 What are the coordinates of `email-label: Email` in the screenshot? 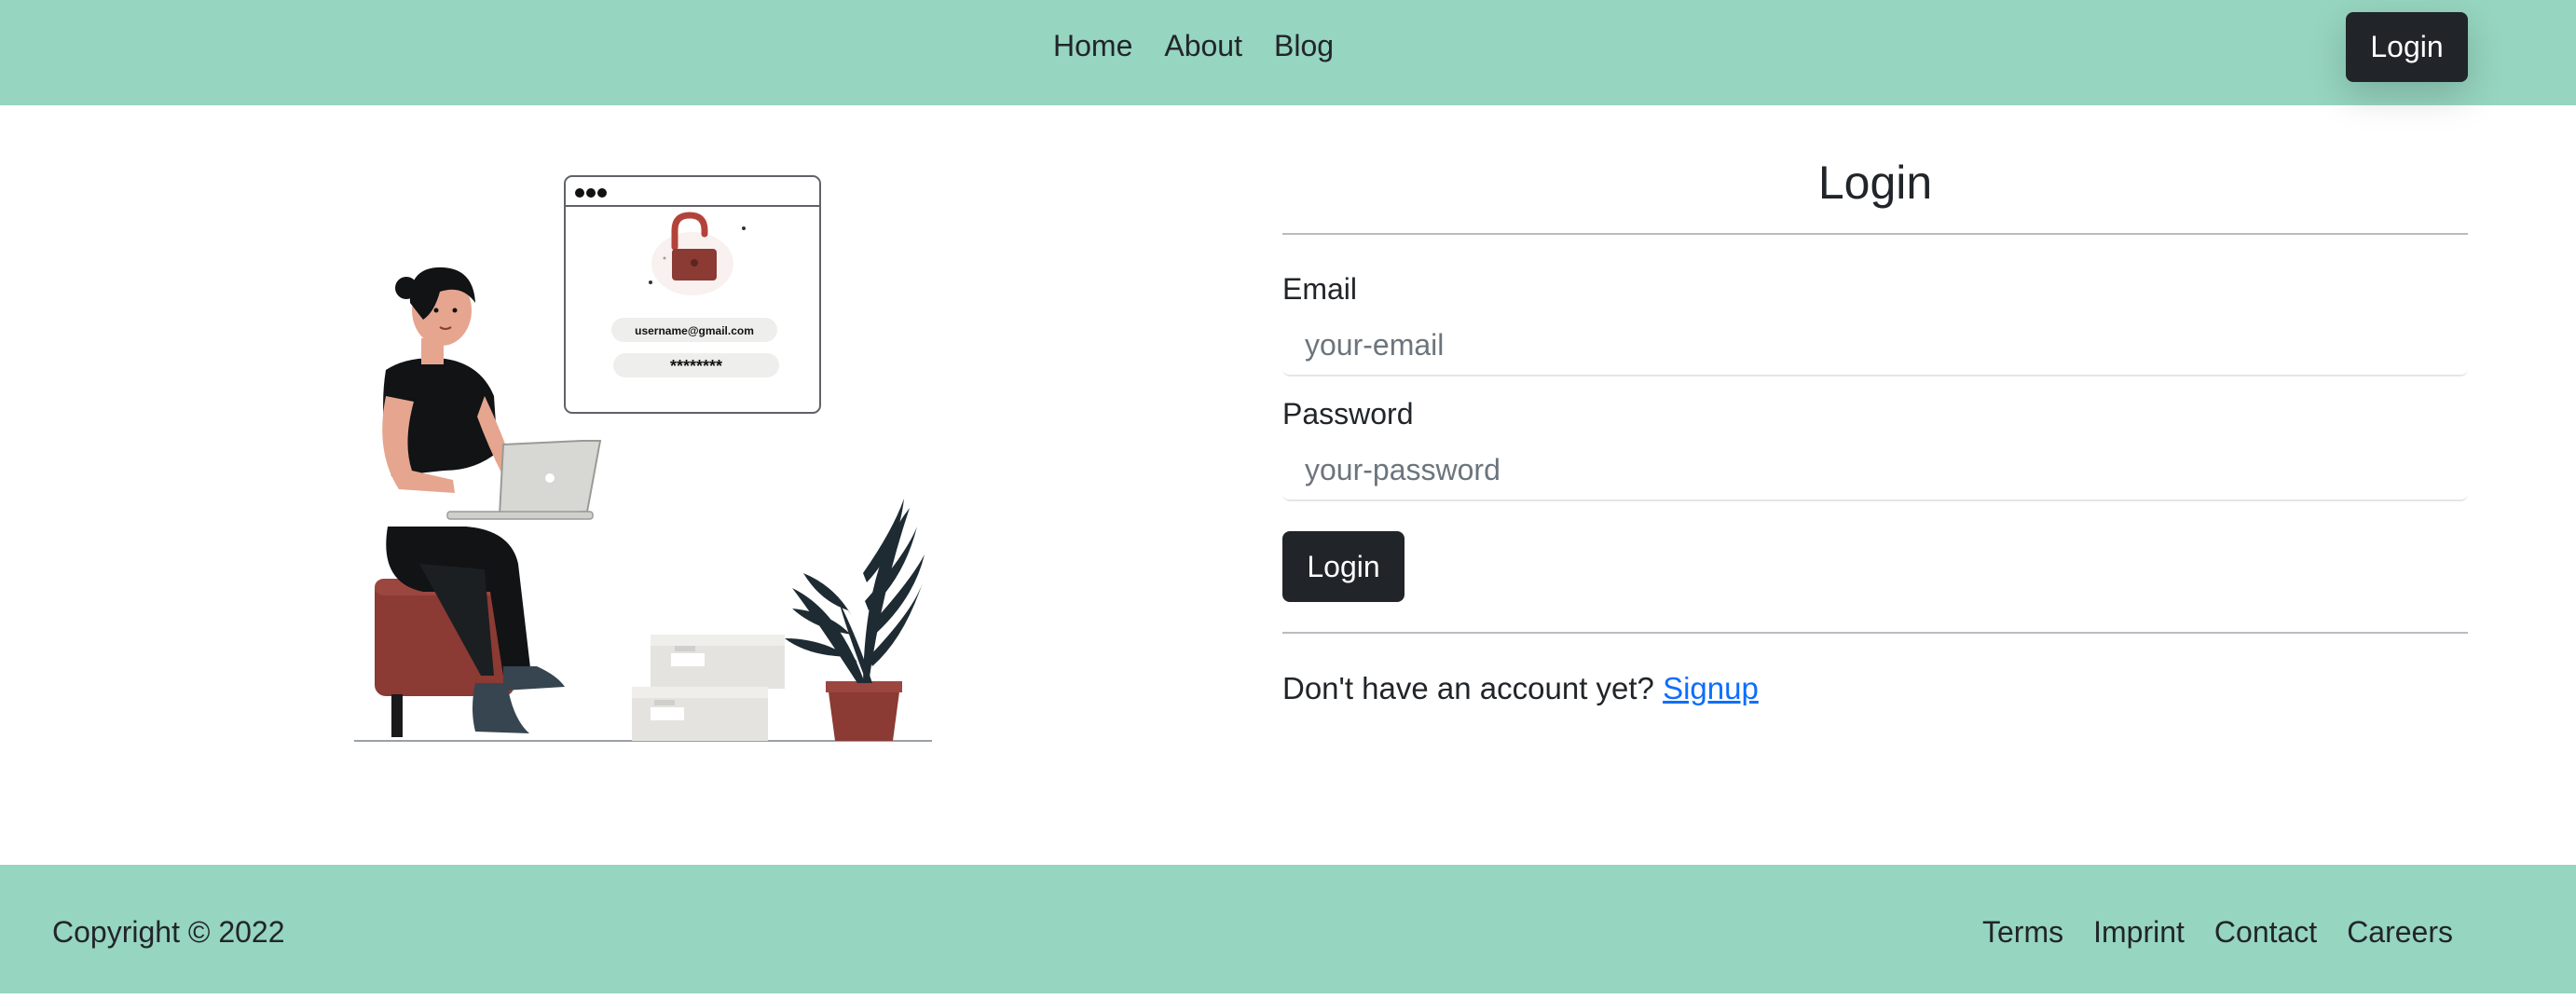 It's located at (1320, 289).